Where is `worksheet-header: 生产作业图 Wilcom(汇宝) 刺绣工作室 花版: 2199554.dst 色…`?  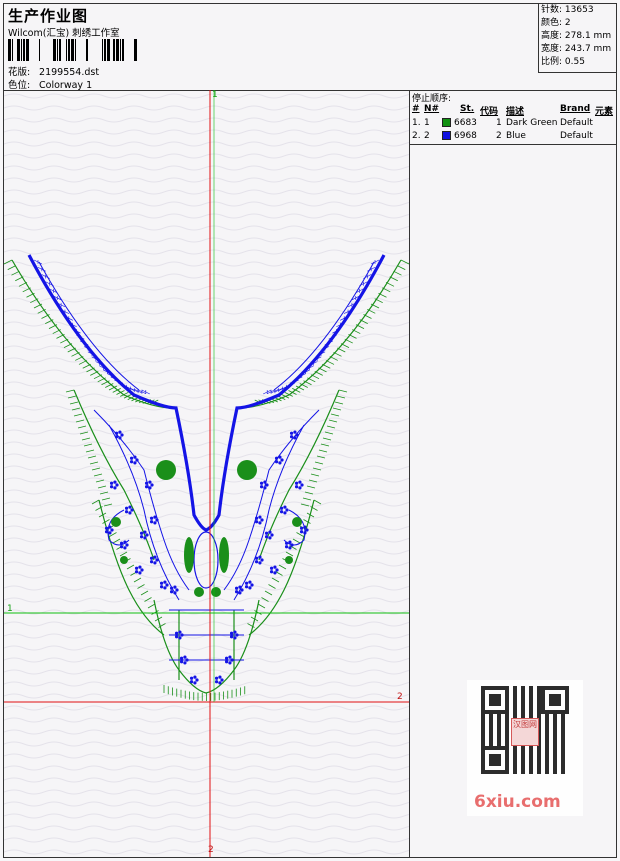
worksheet-header: 生产作业图 Wilcom(汇宝) 刺绣工作室 花版: 2199554.dst 色… is located at coordinates (310, 47).